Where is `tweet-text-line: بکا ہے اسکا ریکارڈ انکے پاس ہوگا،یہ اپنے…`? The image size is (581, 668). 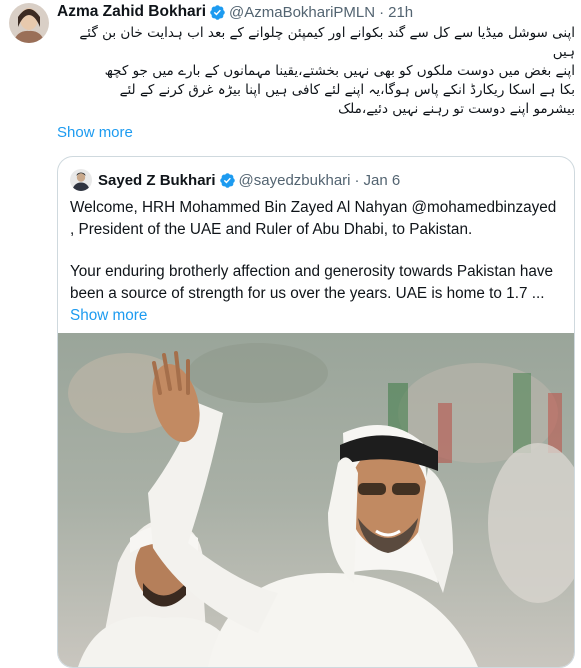 tweet-text-line: بکا ہے اسکا ریکارڈ انکے پاس ہوگا،یہ اپنے… is located at coordinates (347, 90).